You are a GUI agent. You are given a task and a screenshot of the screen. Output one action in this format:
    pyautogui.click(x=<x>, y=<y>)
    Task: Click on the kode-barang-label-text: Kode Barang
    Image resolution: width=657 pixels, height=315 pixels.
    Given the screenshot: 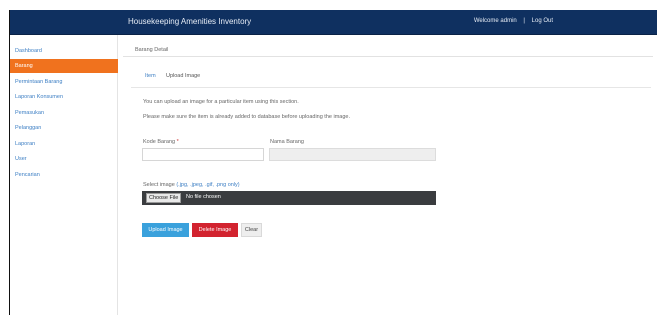 What is the action you would take?
    pyautogui.click(x=159, y=142)
    